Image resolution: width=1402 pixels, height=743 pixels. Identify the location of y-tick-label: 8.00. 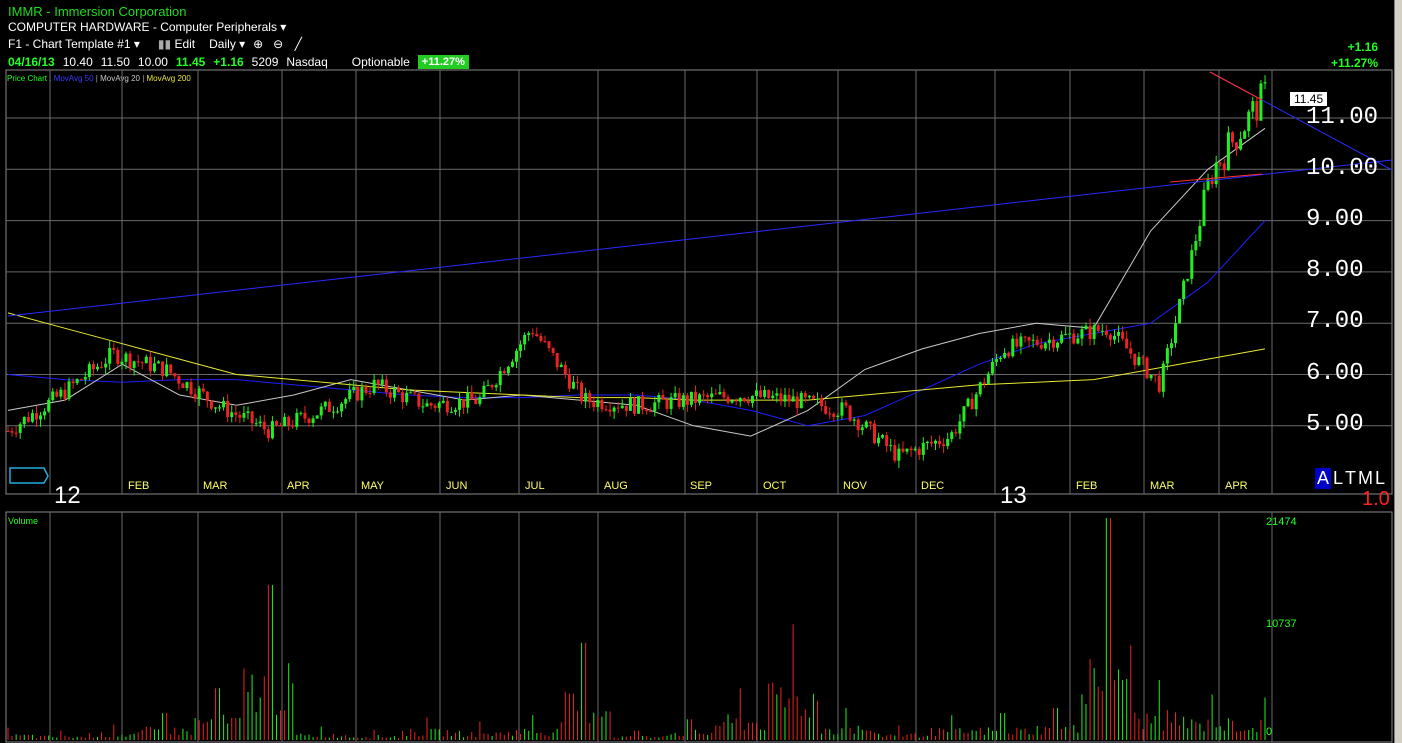
(1335, 270).